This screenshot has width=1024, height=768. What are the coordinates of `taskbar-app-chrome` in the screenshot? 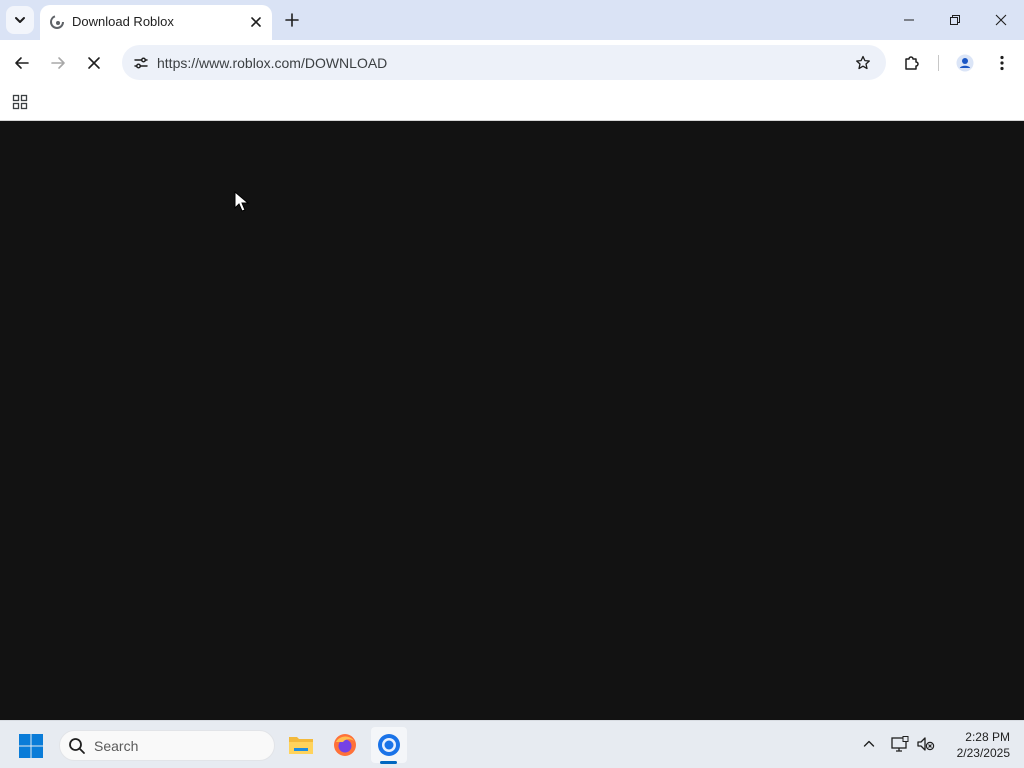 It's located at (389, 745).